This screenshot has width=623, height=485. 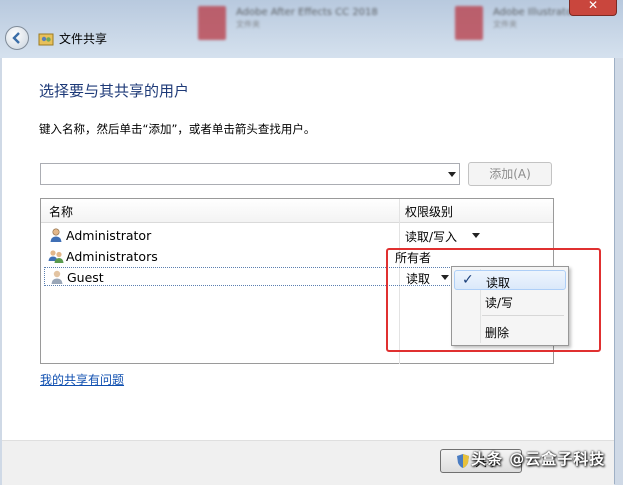 What do you see at coordinates (46, 39) in the screenshot?
I see `file-sharing-icon` at bounding box center [46, 39].